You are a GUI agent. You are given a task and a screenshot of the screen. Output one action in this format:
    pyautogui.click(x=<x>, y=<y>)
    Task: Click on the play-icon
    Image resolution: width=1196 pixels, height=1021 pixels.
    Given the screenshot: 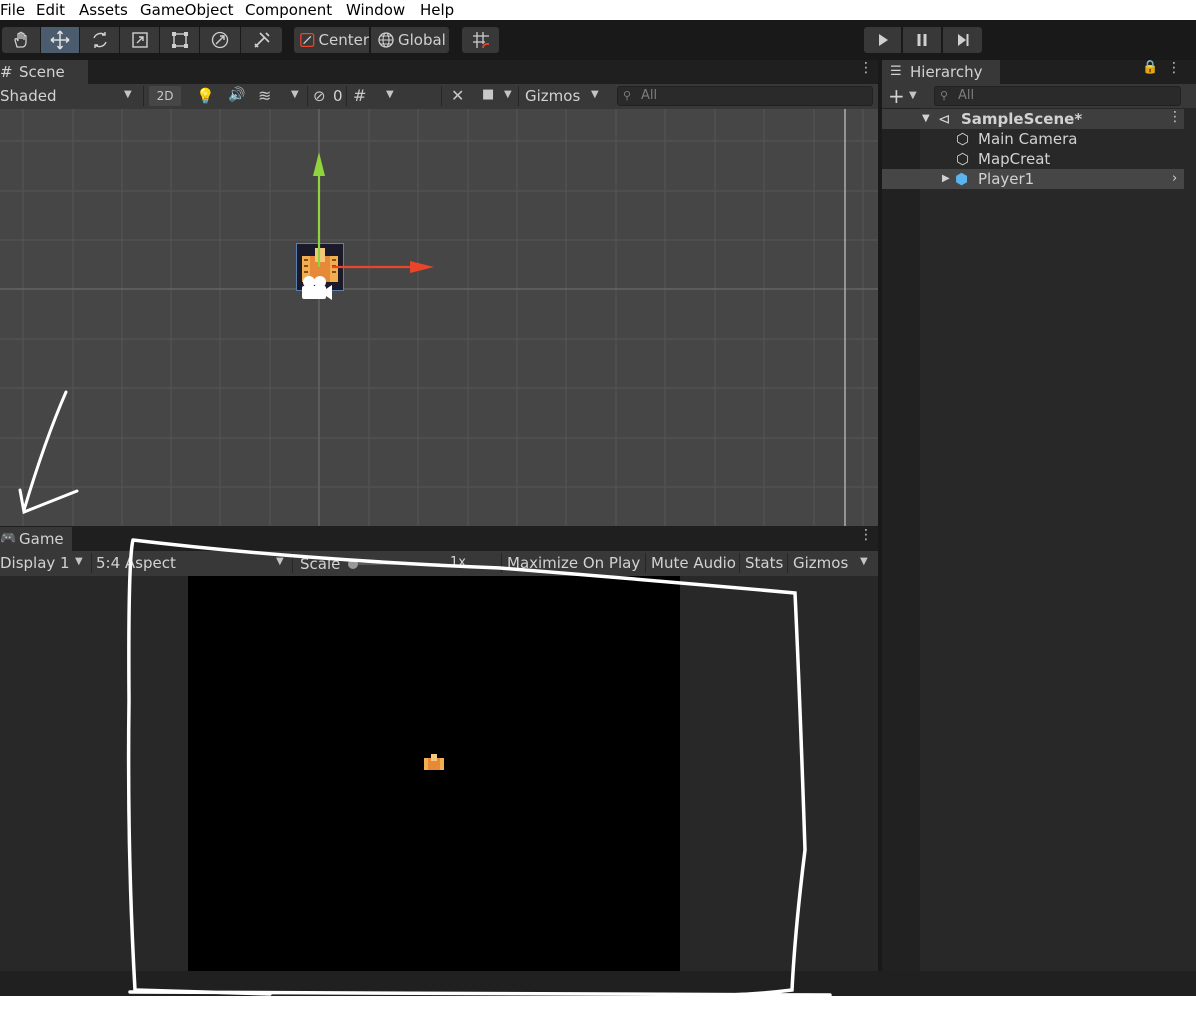 What is the action you would take?
    pyautogui.click(x=883, y=40)
    